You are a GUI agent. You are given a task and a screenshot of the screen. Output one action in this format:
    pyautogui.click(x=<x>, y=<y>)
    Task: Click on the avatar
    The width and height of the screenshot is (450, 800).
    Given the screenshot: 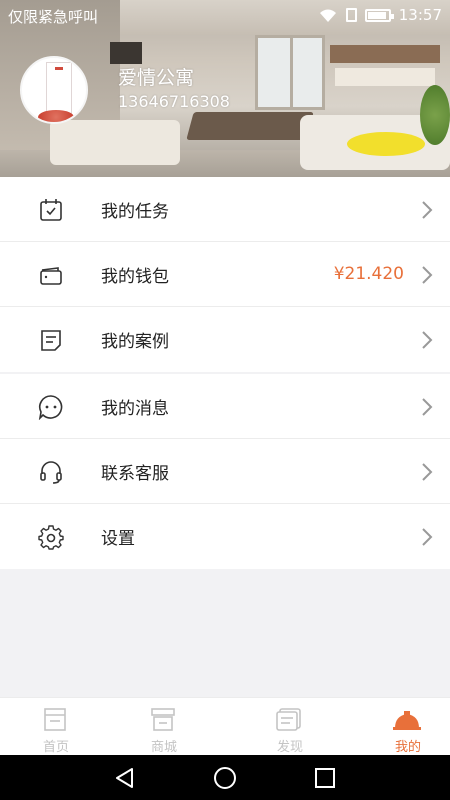 What is the action you would take?
    pyautogui.click(x=54, y=90)
    